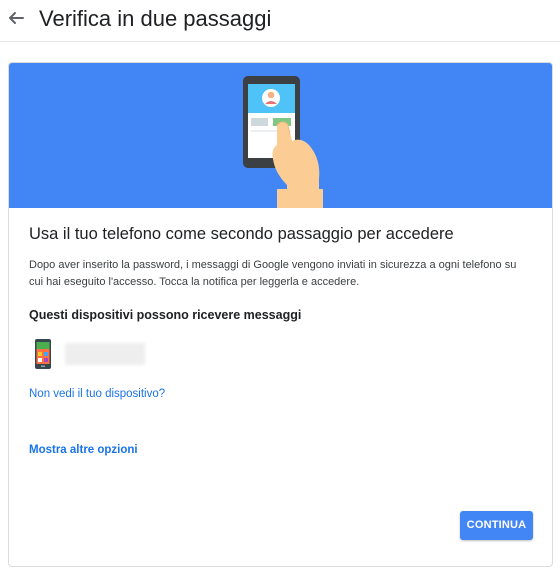 The width and height of the screenshot is (560, 575). I want to click on continue-button: CONTINUA, so click(496, 525).